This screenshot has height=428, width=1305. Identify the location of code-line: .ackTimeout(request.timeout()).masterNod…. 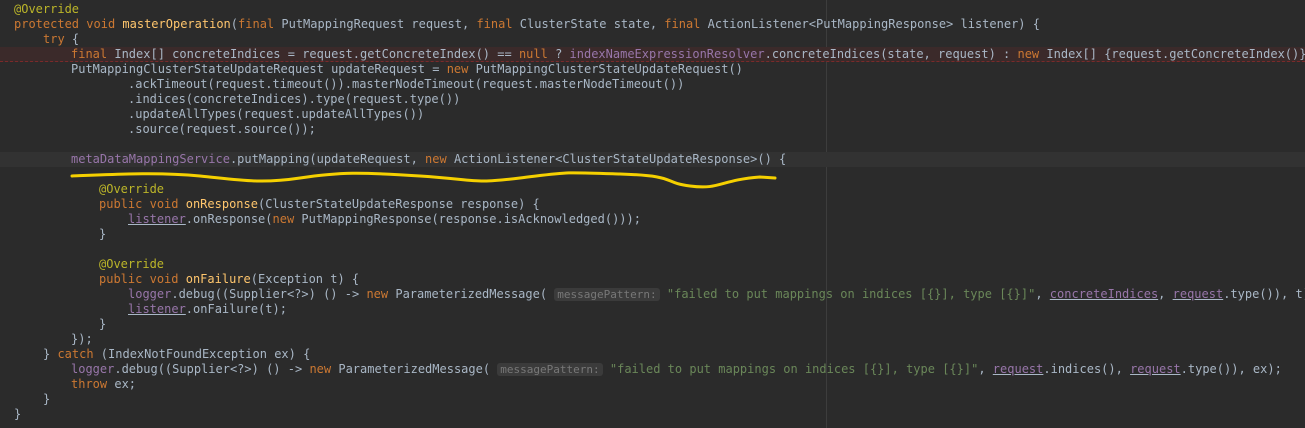
(652, 84).